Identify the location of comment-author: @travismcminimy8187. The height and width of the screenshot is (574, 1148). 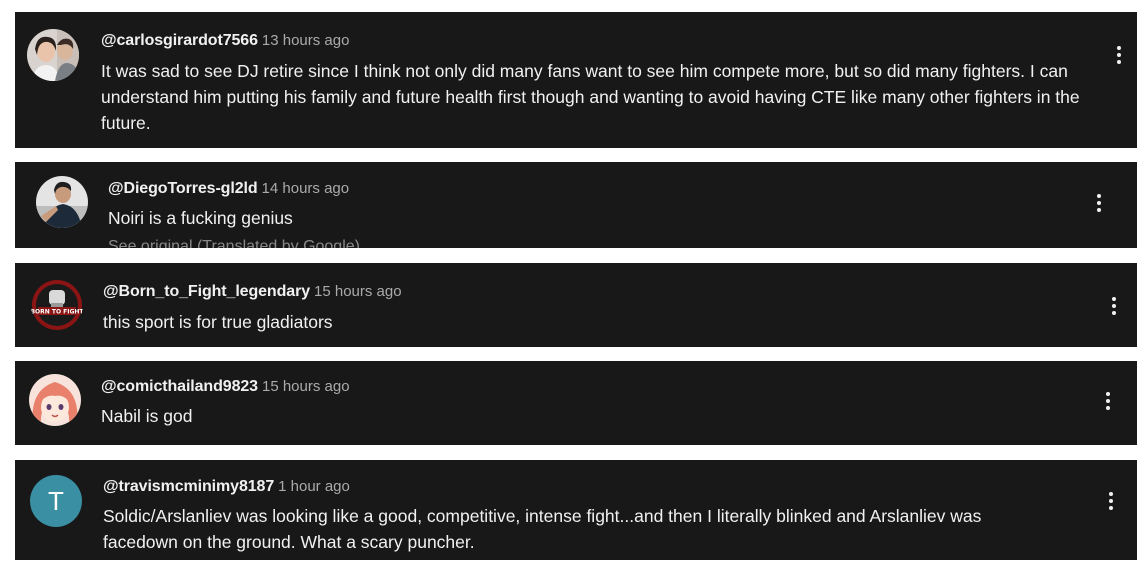
(188, 486).